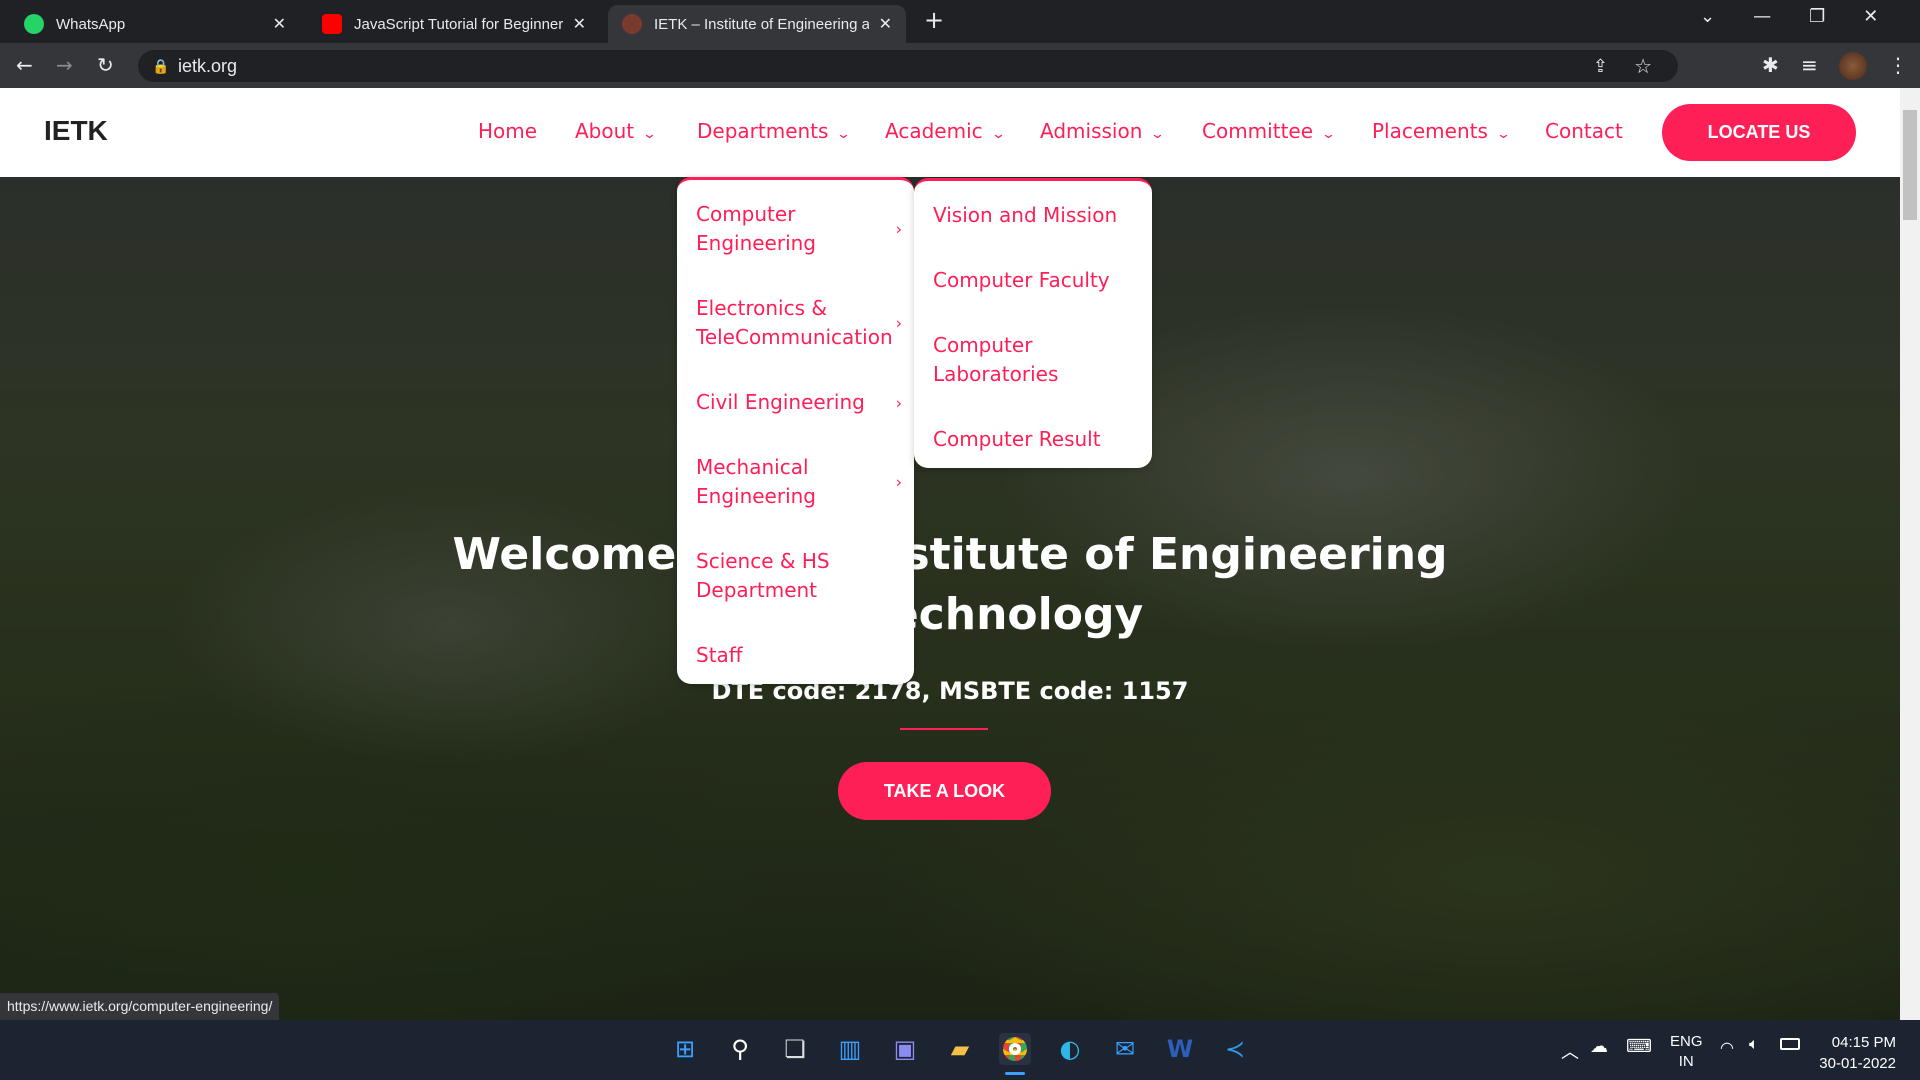 The width and height of the screenshot is (1920, 1080). I want to click on nav-placements: Placements ⌄, so click(1441, 131).